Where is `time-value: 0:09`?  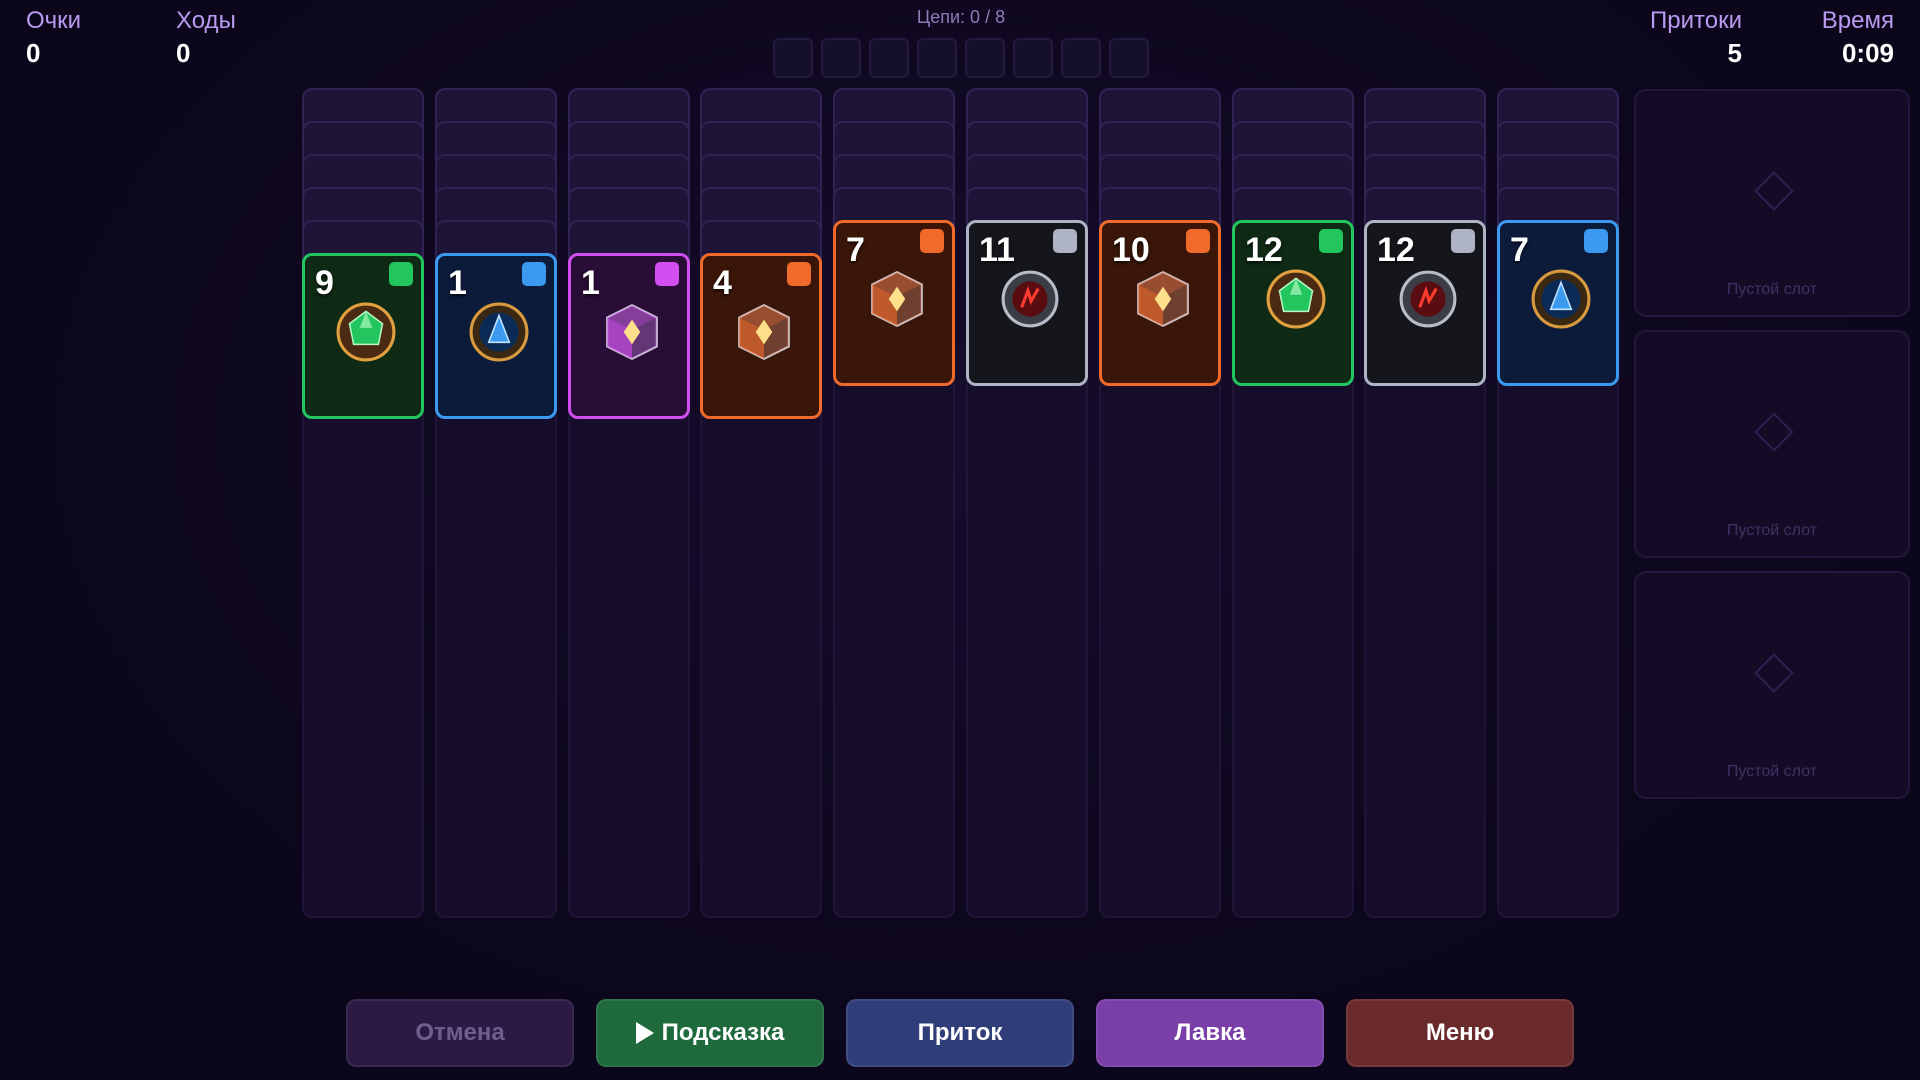
time-value: 0:09 is located at coordinates (1867, 53).